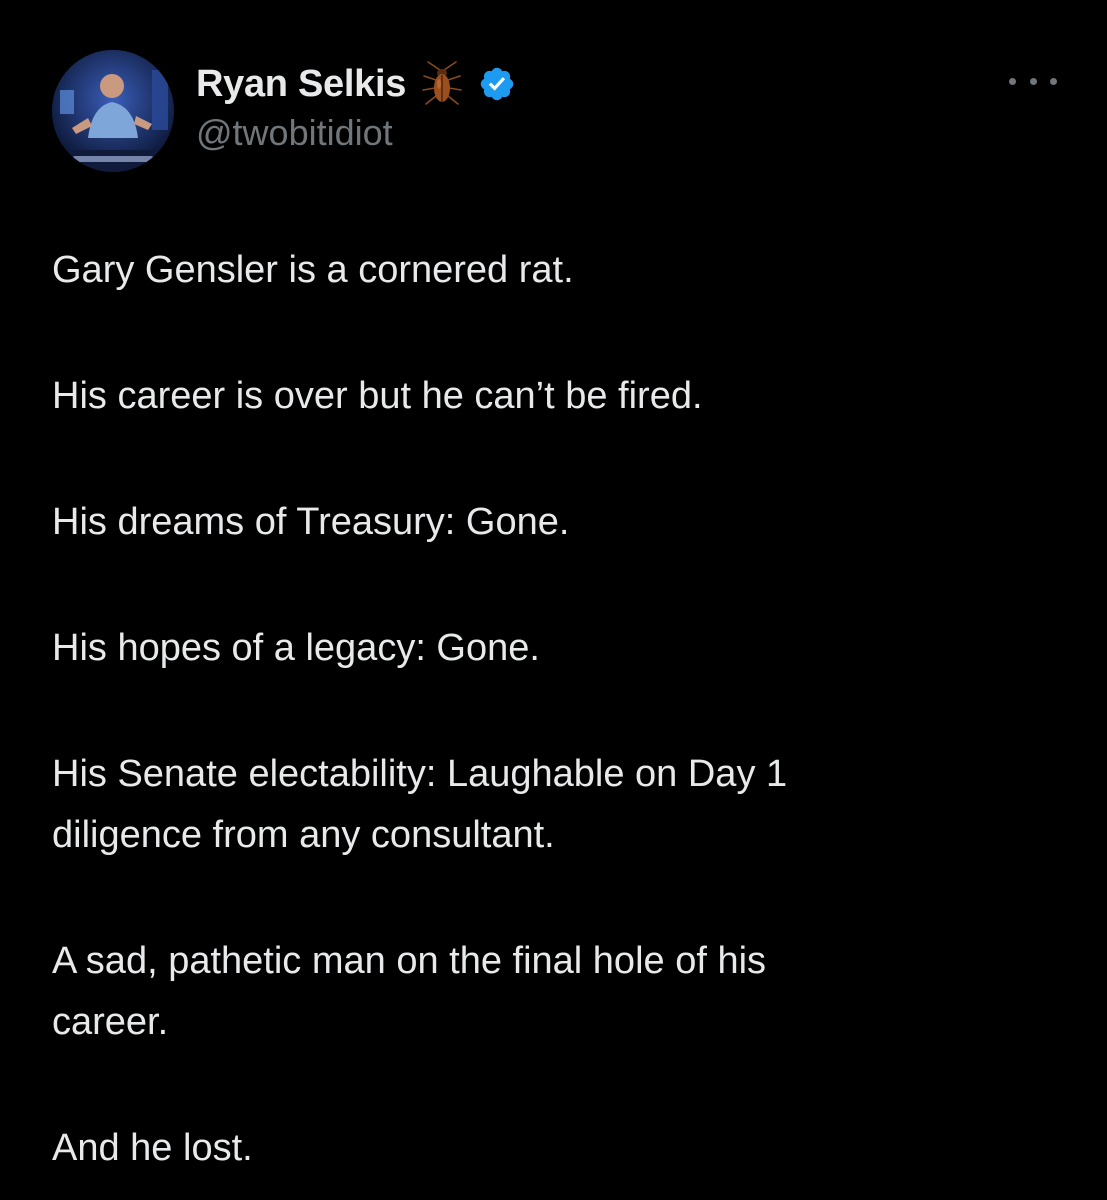 The image size is (1107, 1200). Describe the element at coordinates (313, 270) in the screenshot. I see `tweet-paragraph: Gary Gensler is a cornered rat.` at that location.